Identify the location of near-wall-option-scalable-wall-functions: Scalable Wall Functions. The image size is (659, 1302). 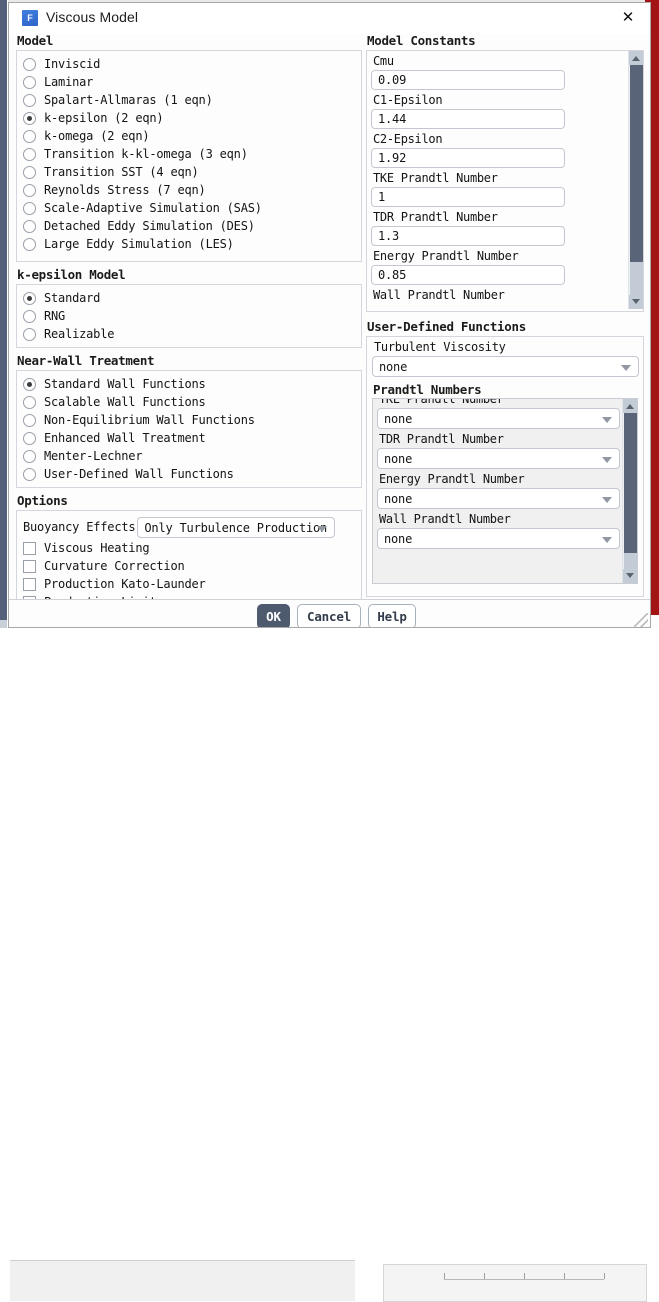
(189, 402).